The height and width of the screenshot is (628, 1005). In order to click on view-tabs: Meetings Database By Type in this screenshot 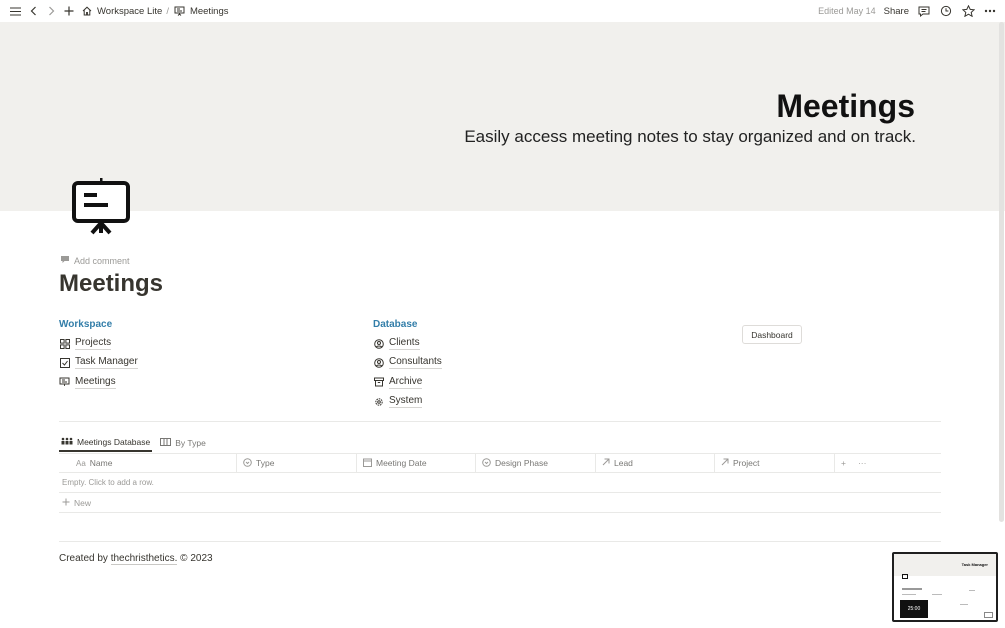, I will do `click(133, 443)`.